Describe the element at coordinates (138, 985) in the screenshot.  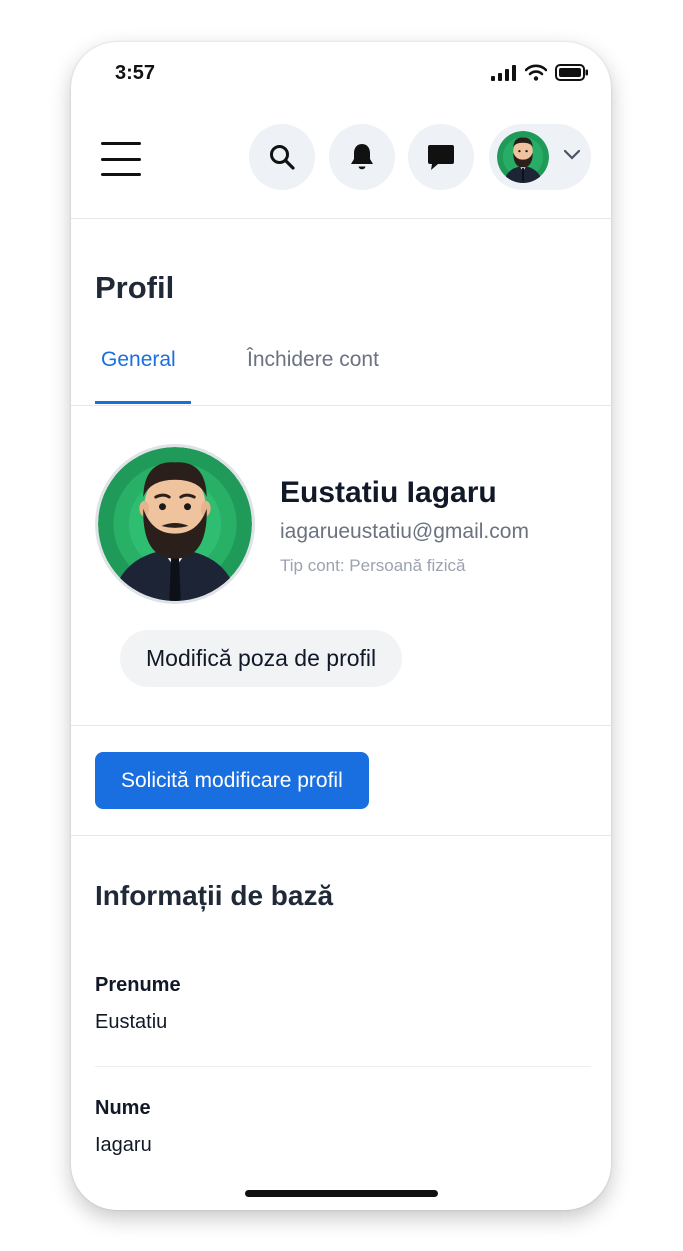
I see `field-label: Prenume` at that location.